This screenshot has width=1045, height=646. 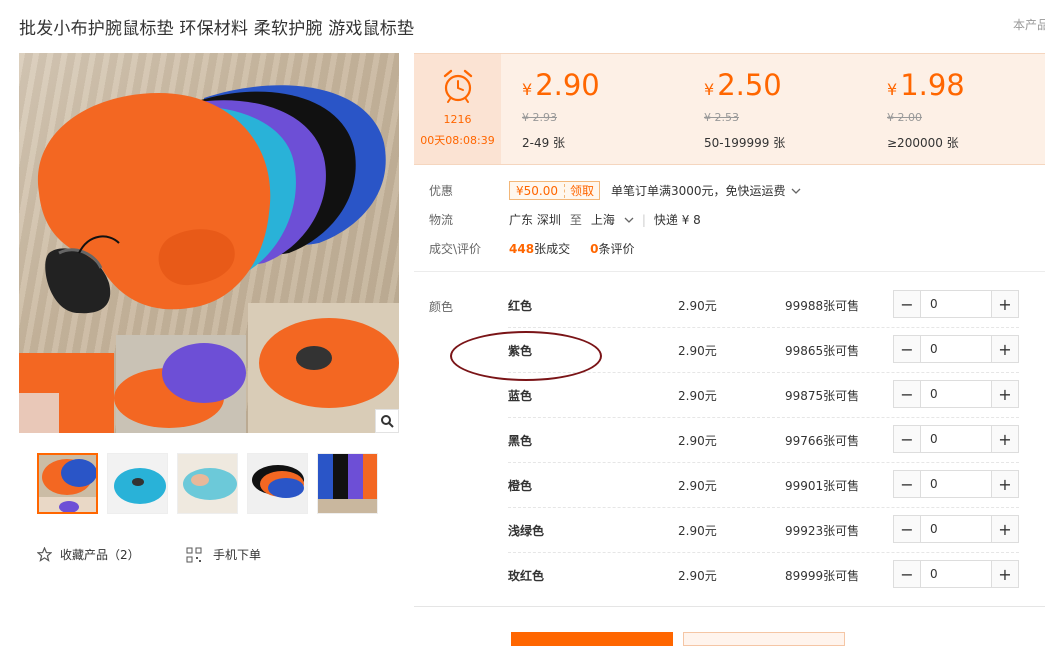 What do you see at coordinates (567, 85) in the screenshot?
I see `tier-price: 2.90` at bounding box center [567, 85].